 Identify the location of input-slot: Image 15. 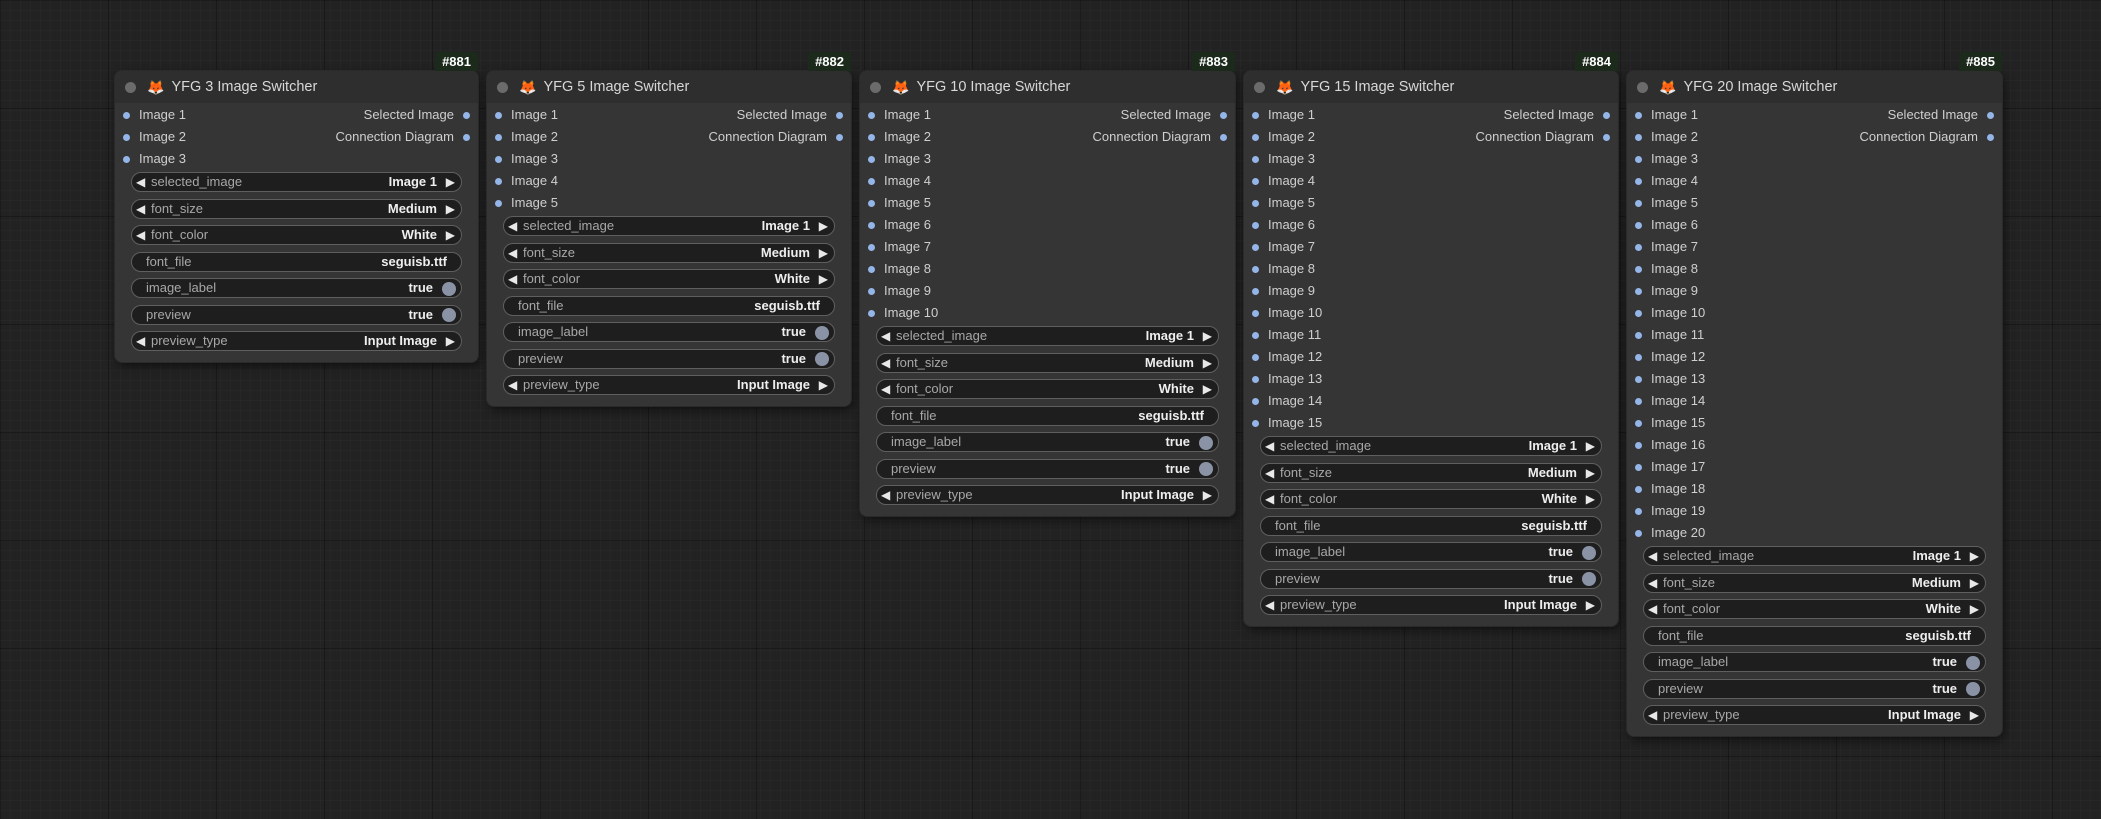
(1670, 423).